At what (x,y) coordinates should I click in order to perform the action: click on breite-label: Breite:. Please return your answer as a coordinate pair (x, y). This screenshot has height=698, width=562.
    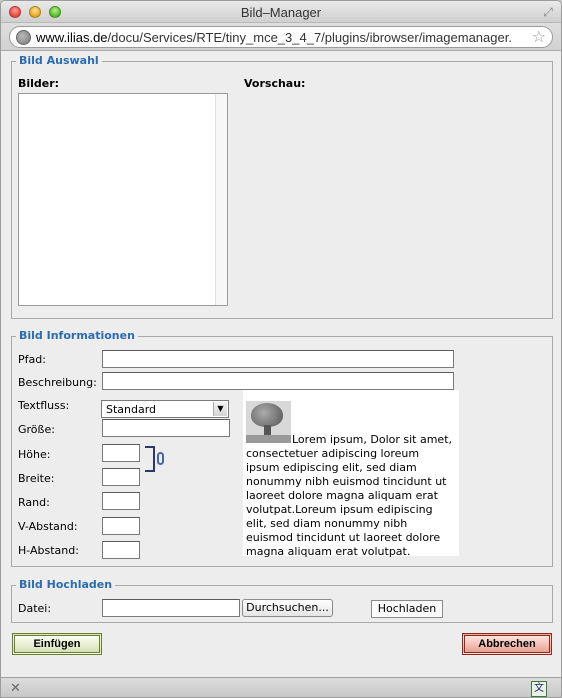
    Looking at the image, I should click on (36, 478).